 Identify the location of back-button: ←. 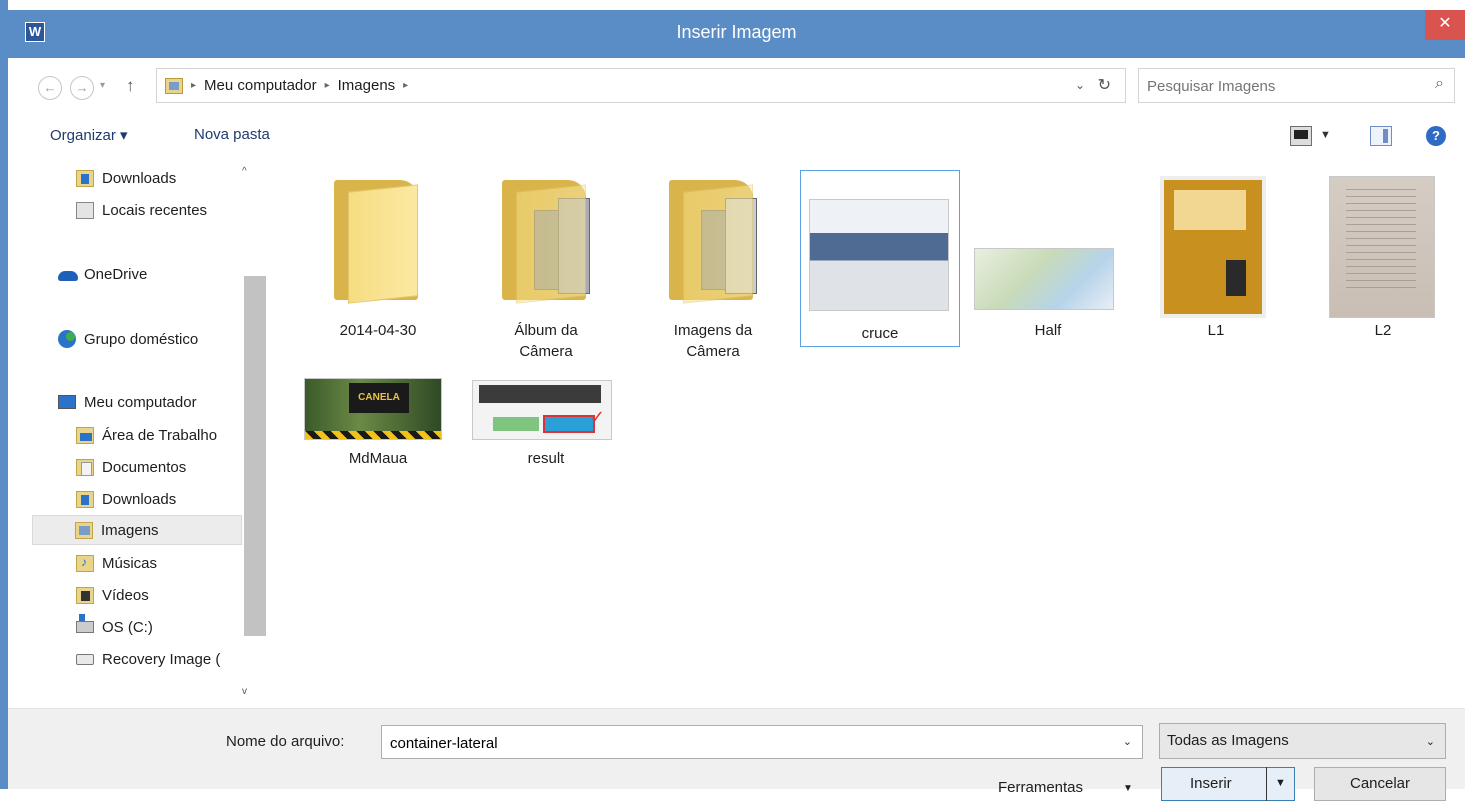
(50, 88).